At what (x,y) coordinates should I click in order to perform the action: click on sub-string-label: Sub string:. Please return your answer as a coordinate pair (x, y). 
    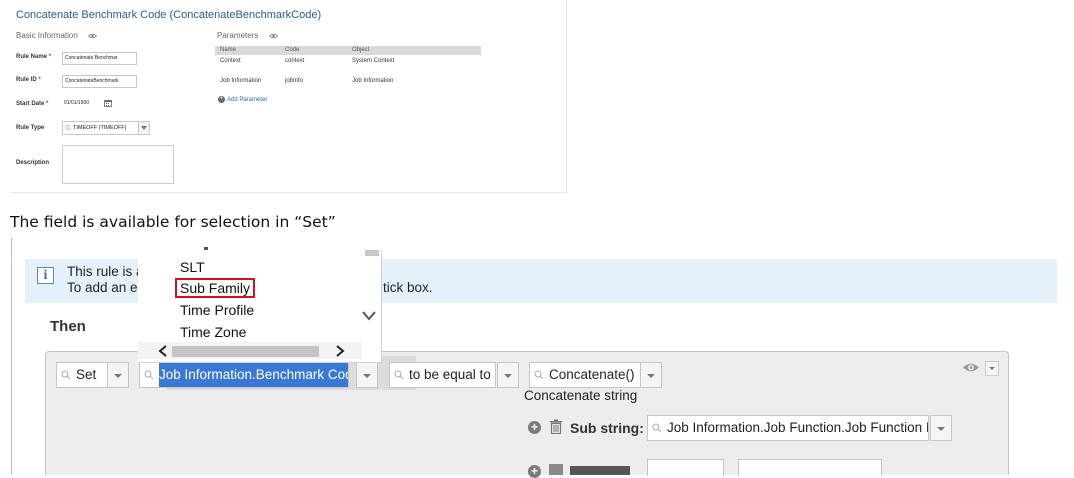
    Looking at the image, I should click on (607, 428).